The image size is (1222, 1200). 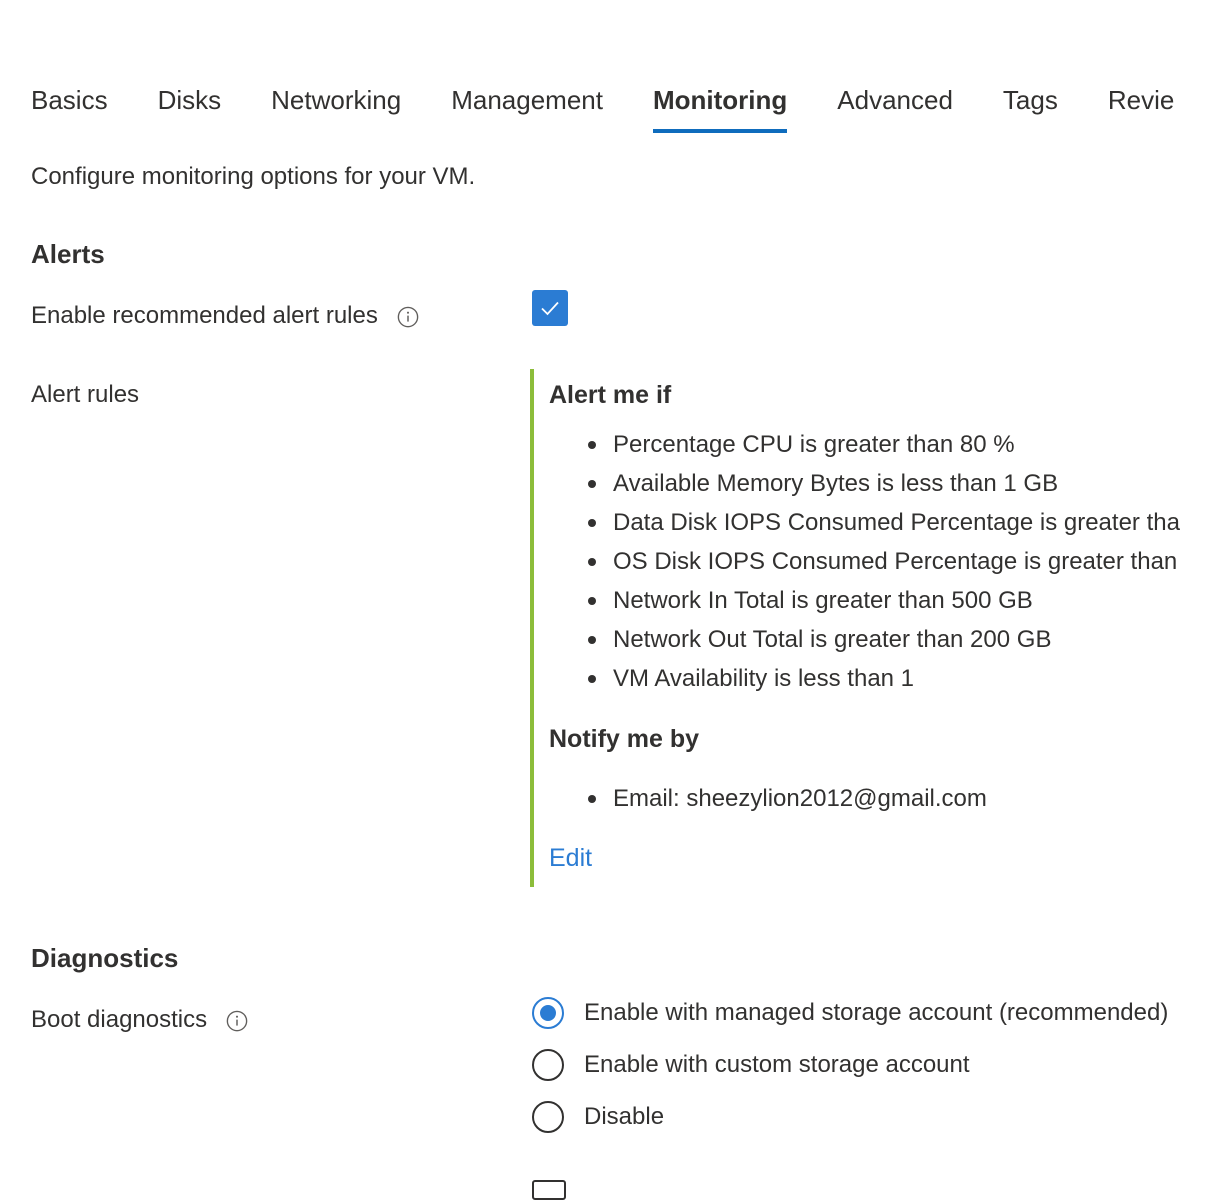 I want to click on tab-review: Revie, so click(x=1141, y=108).